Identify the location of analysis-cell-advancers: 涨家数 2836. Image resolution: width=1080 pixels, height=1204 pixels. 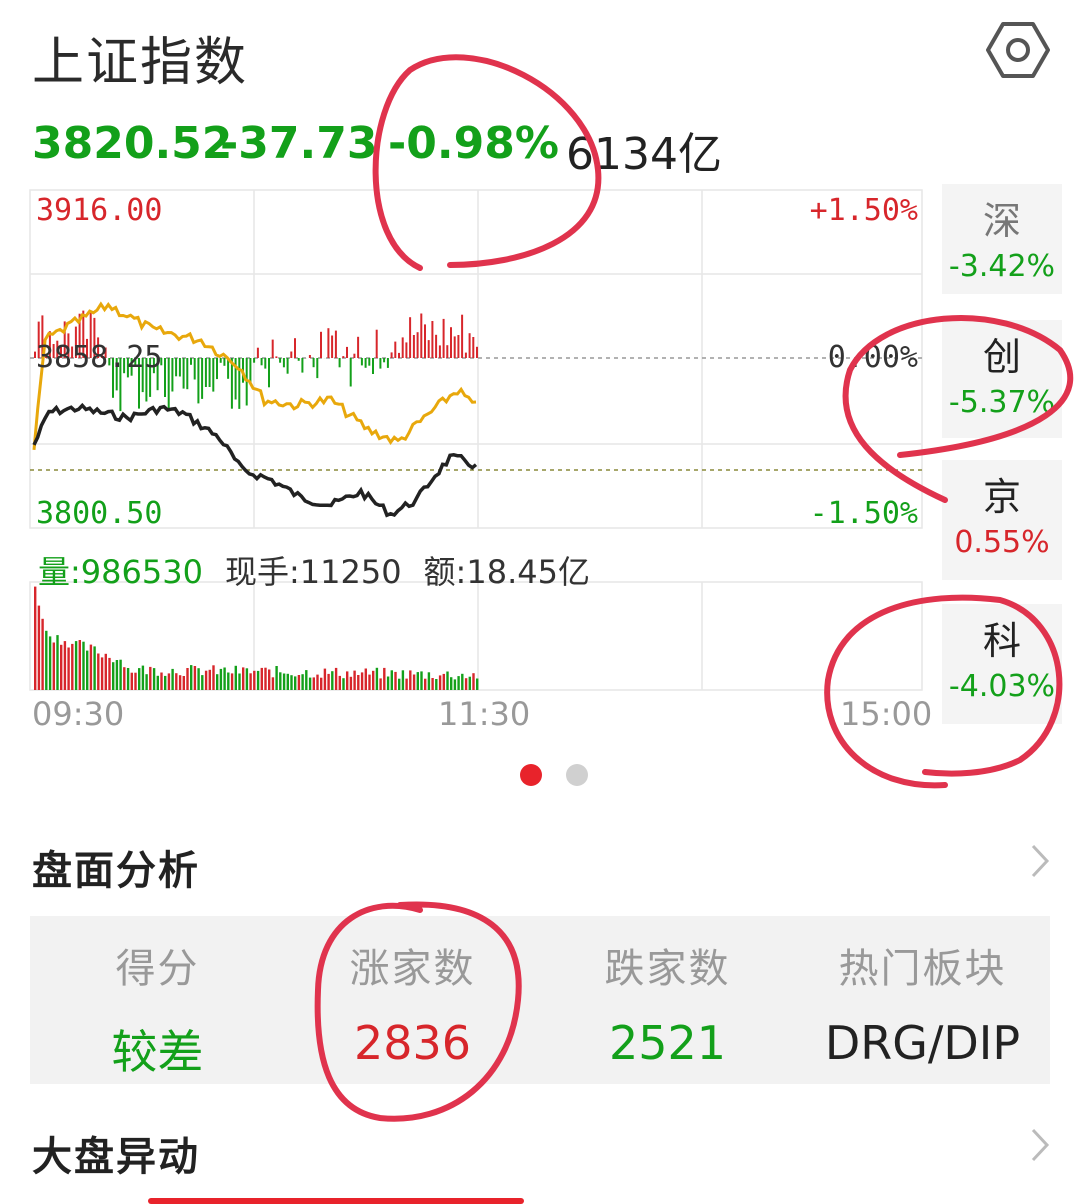
(412, 1000).